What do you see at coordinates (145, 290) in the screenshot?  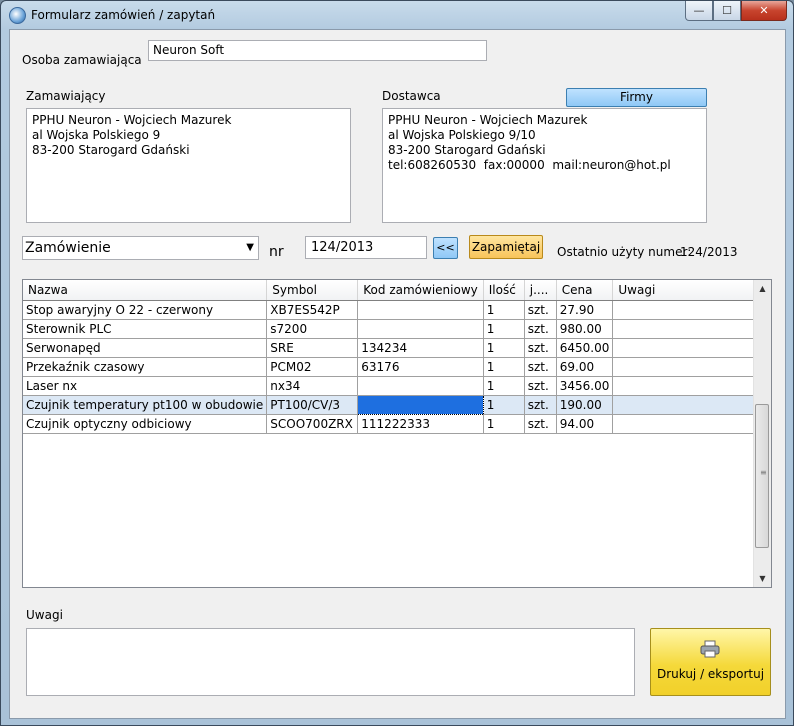 I see `column-header: Nazwa` at bounding box center [145, 290].